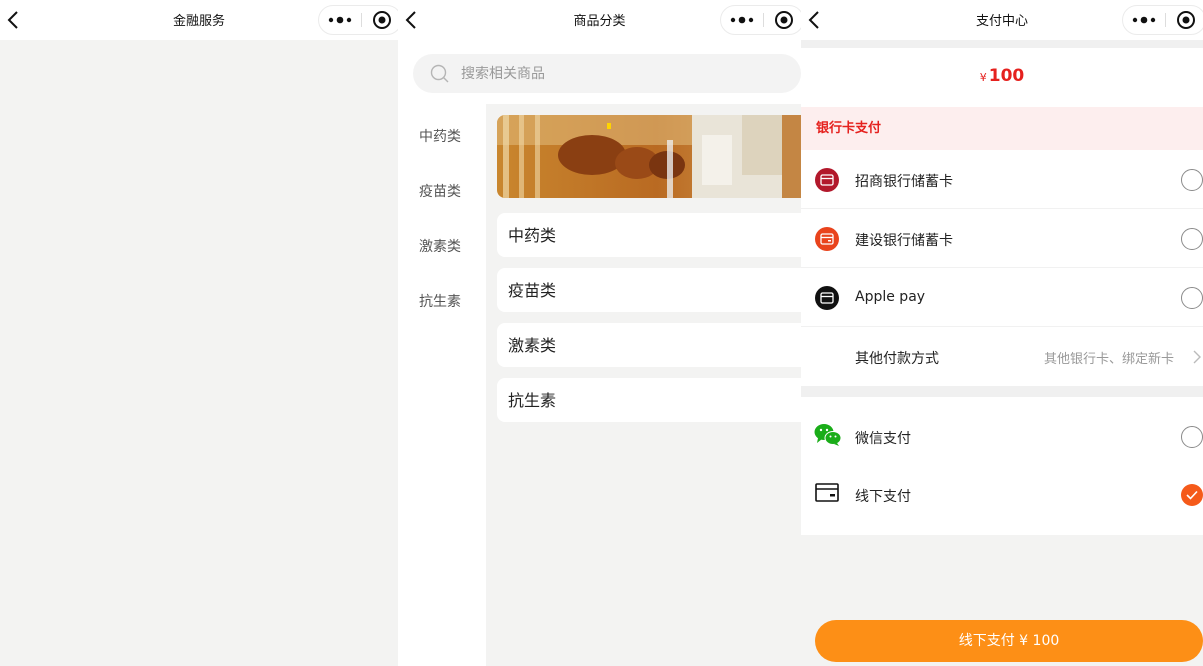 Image resolution: width=1203 pixels, height=666 pixels. I want to click on check-icon, so click(1192, 495).